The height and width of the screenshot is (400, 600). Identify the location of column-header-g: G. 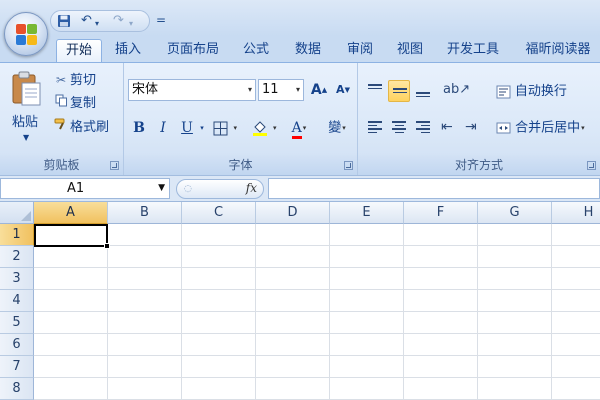
(515, 213).